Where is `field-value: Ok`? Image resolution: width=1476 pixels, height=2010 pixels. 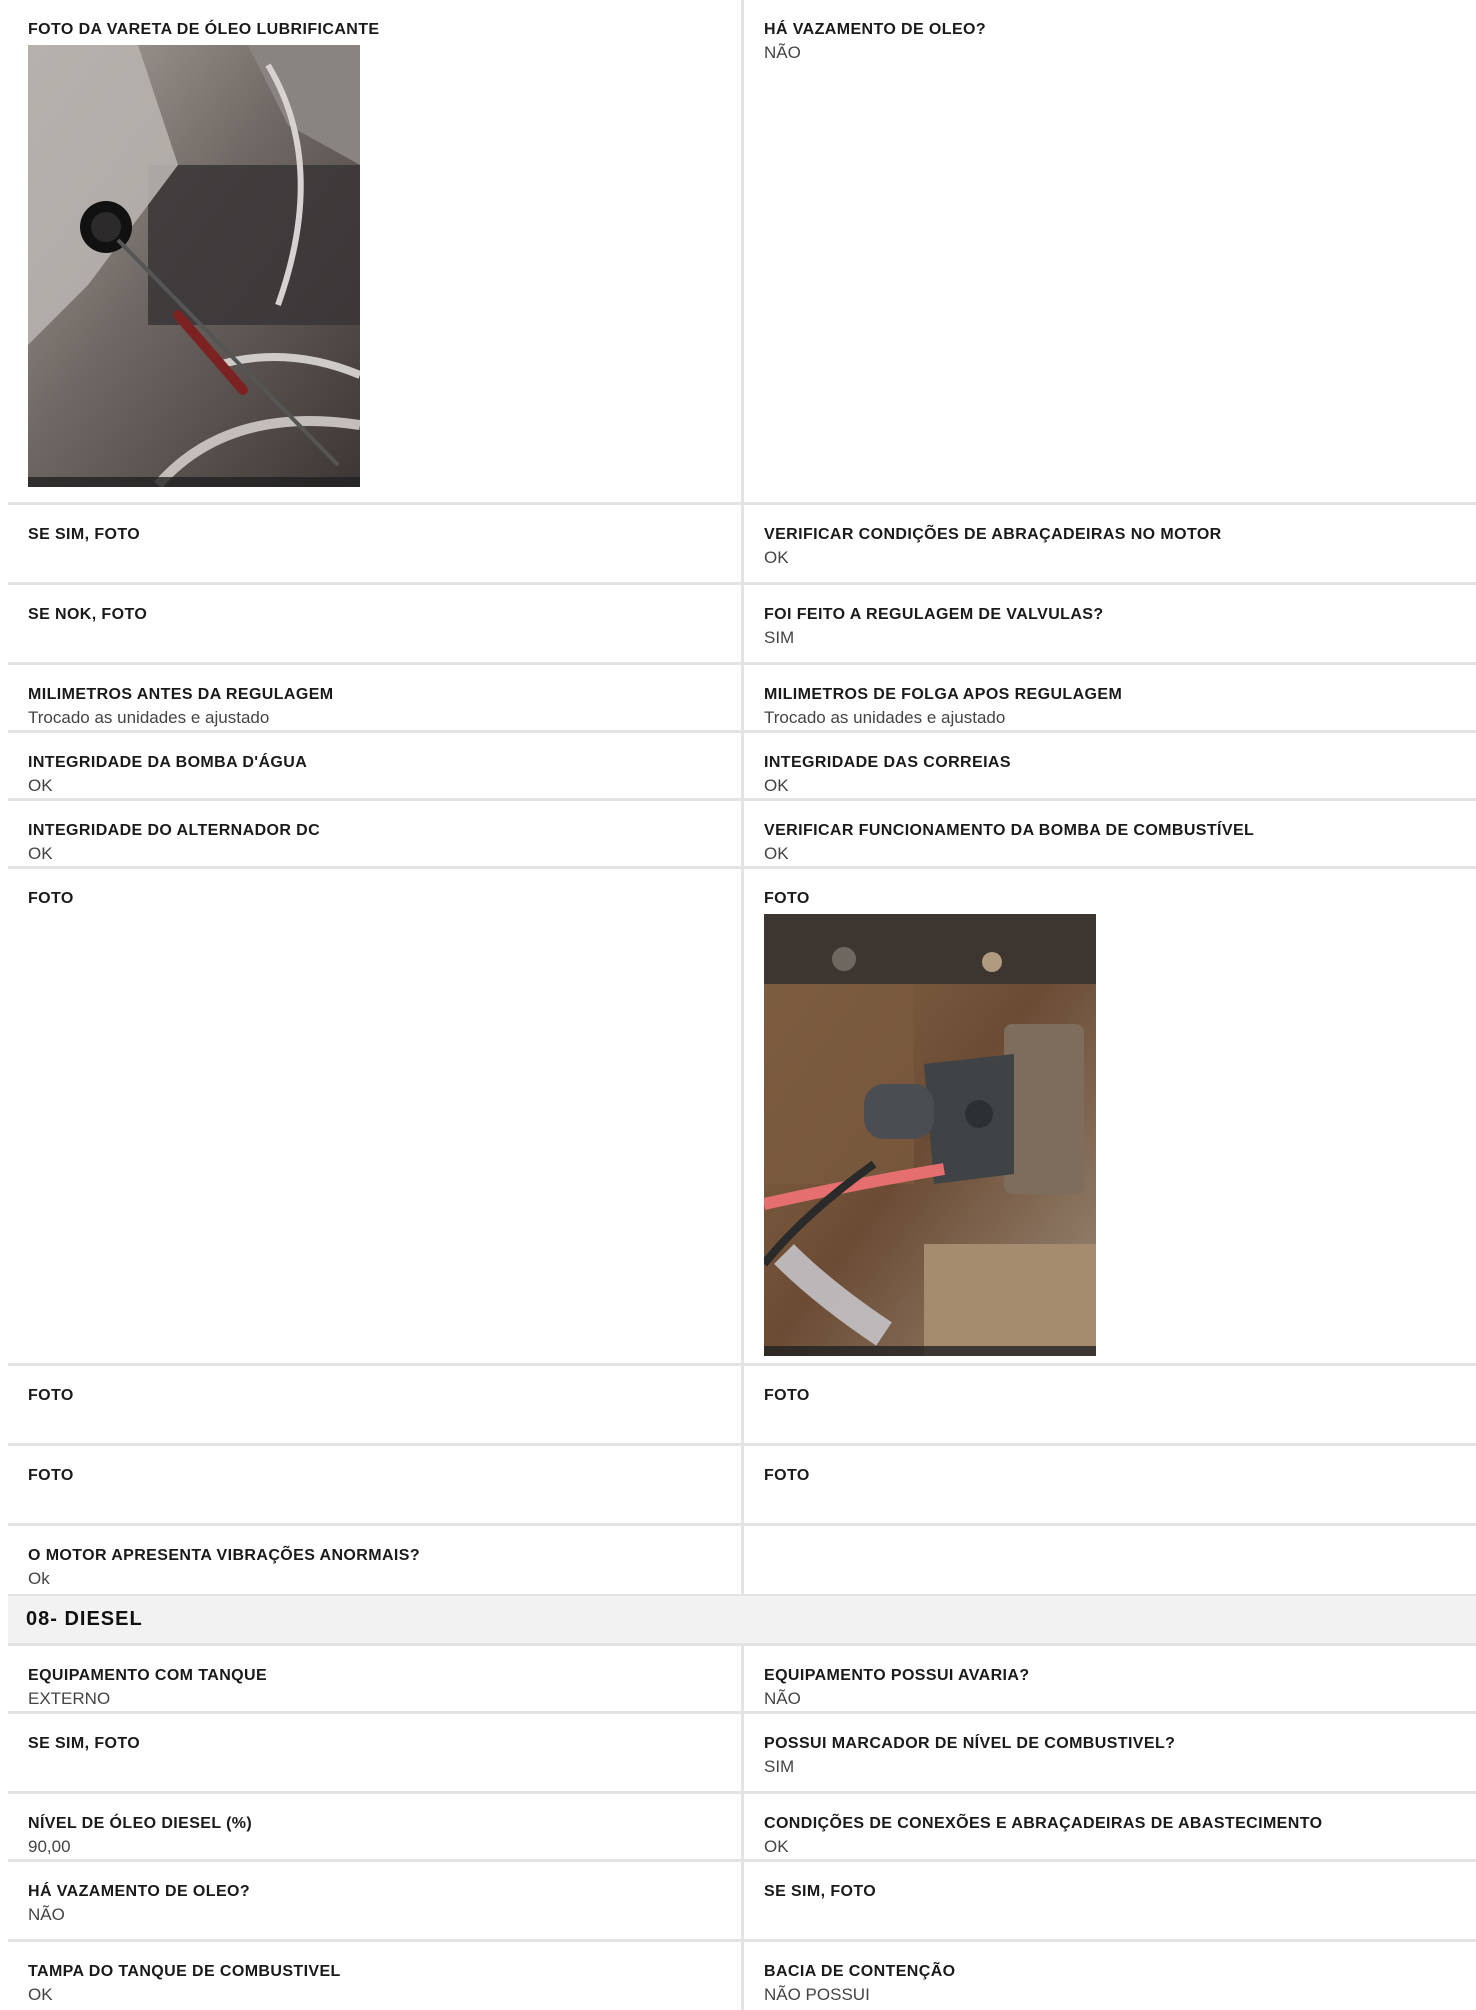
field-value: Ok is located at coordinates (39, 1578).